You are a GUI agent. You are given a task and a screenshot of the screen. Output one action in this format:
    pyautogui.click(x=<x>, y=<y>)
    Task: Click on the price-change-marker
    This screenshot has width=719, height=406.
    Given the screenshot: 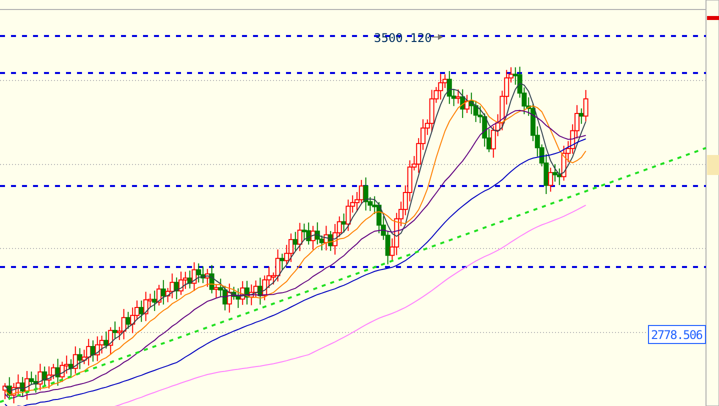 What is the action you would take?
    pyautogui.click(x=713, y=18)
    